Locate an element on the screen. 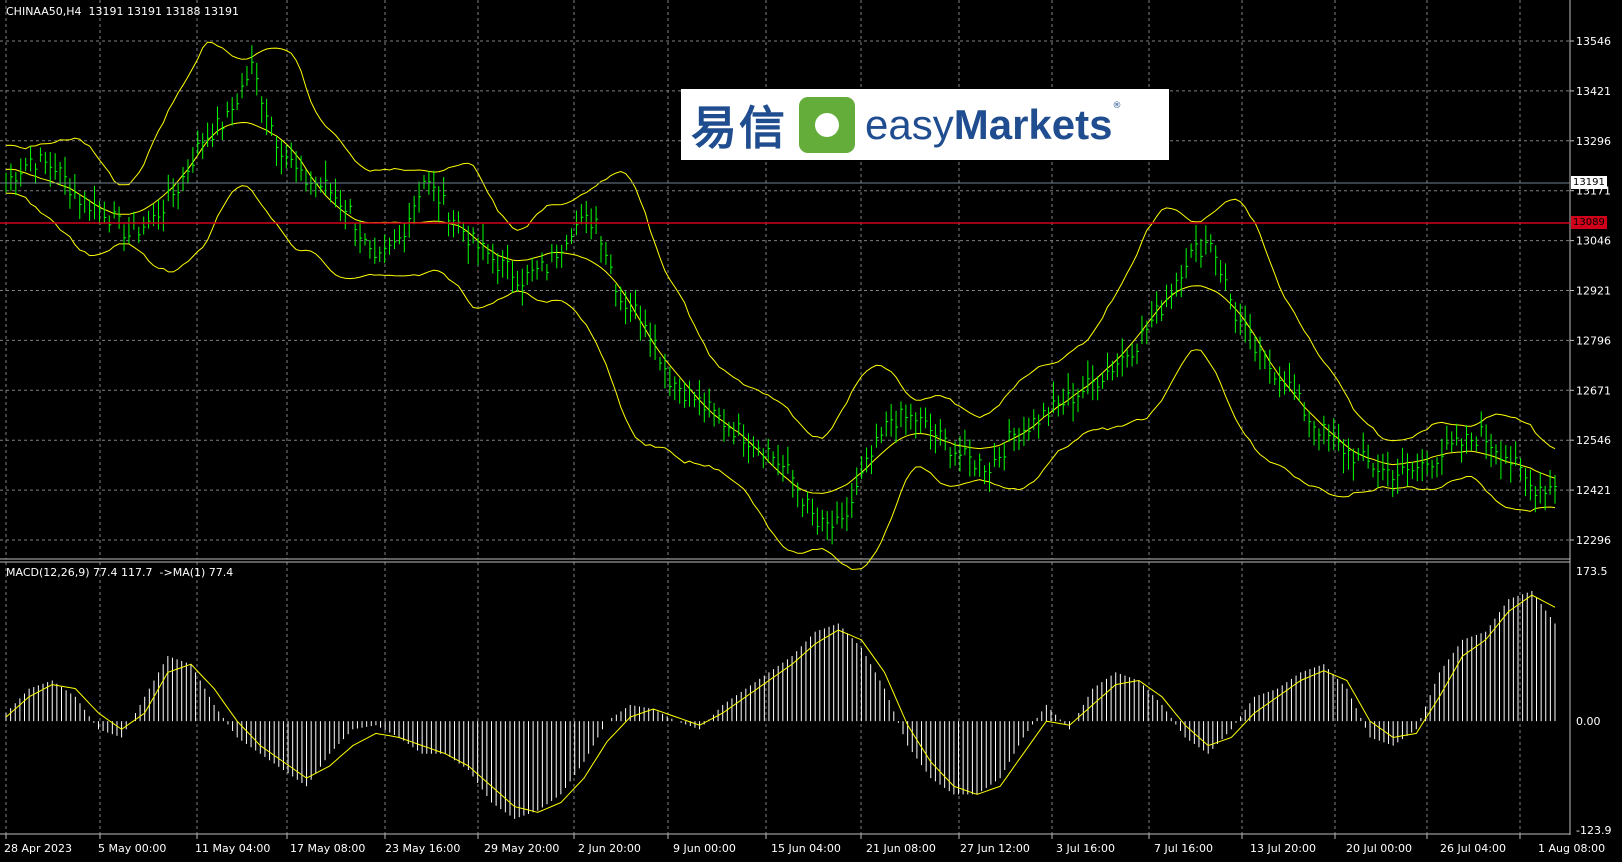 The width and height of the screenshot is (1622, 862). logo-mark-icon is located at coordinates (827, 124).